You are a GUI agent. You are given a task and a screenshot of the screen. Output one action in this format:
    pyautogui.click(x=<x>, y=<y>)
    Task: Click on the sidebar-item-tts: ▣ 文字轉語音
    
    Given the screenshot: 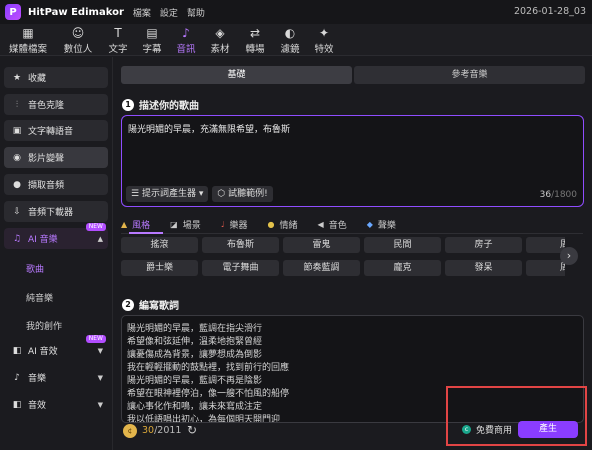 What is the action you would take?
    pyautogui.click(x=56, y=130)
    